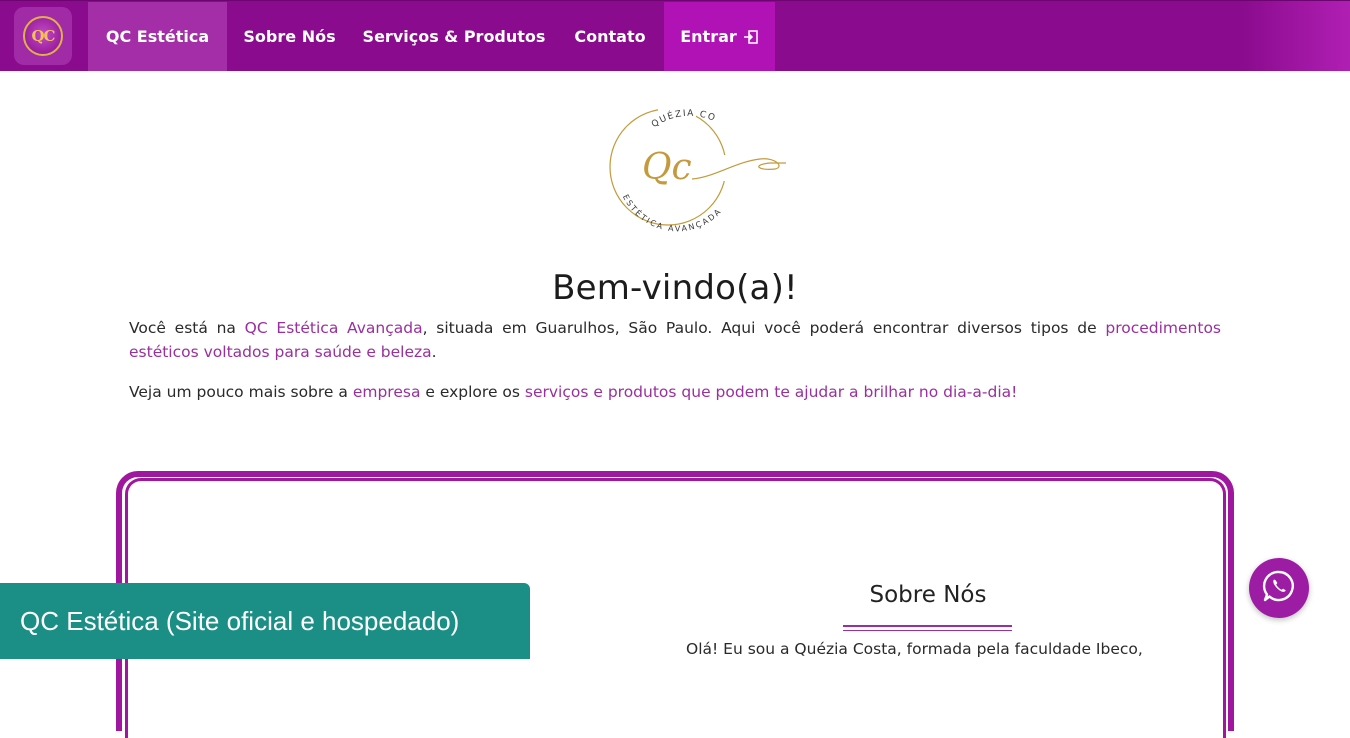  Describe the element at coordinates (672, 213) in the screenshot. I see `logo-bottom-text: ESTÉTICA AVANÇADA` at that location.